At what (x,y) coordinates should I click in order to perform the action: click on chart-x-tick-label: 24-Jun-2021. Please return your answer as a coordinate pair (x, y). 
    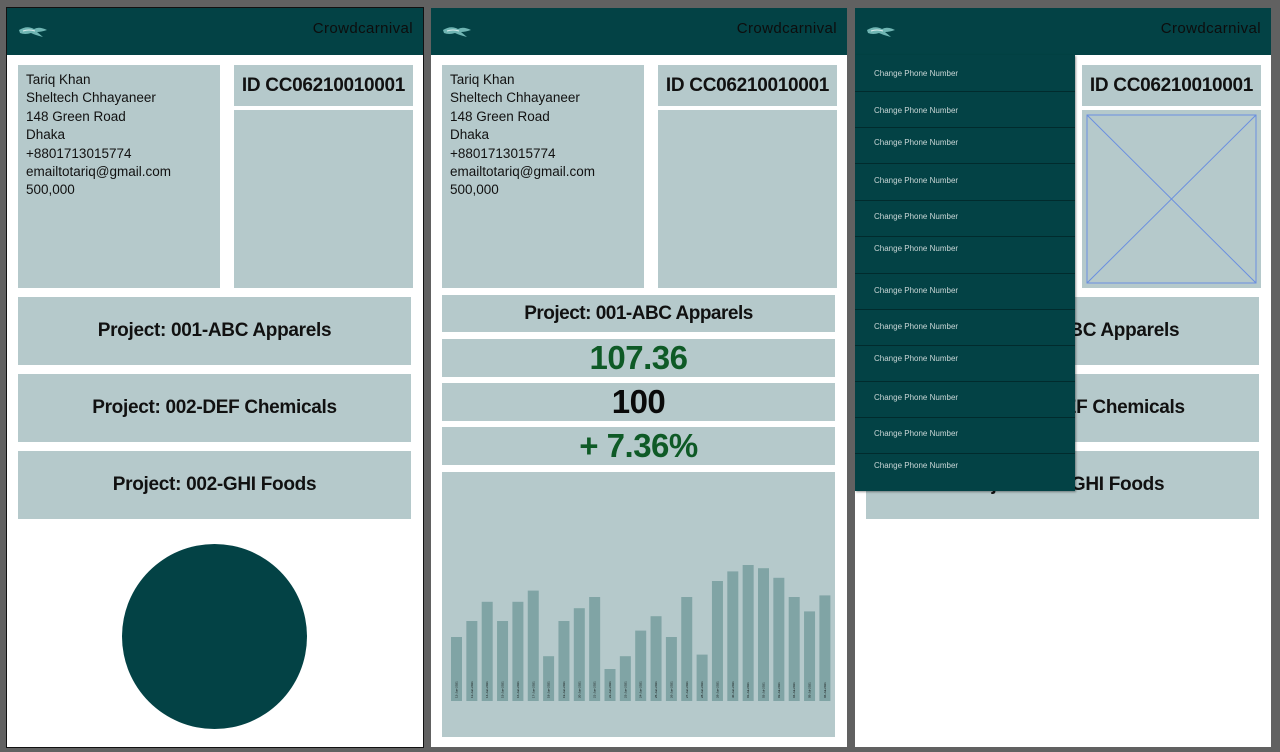
    Looking at the image, I should click on (641, 689).